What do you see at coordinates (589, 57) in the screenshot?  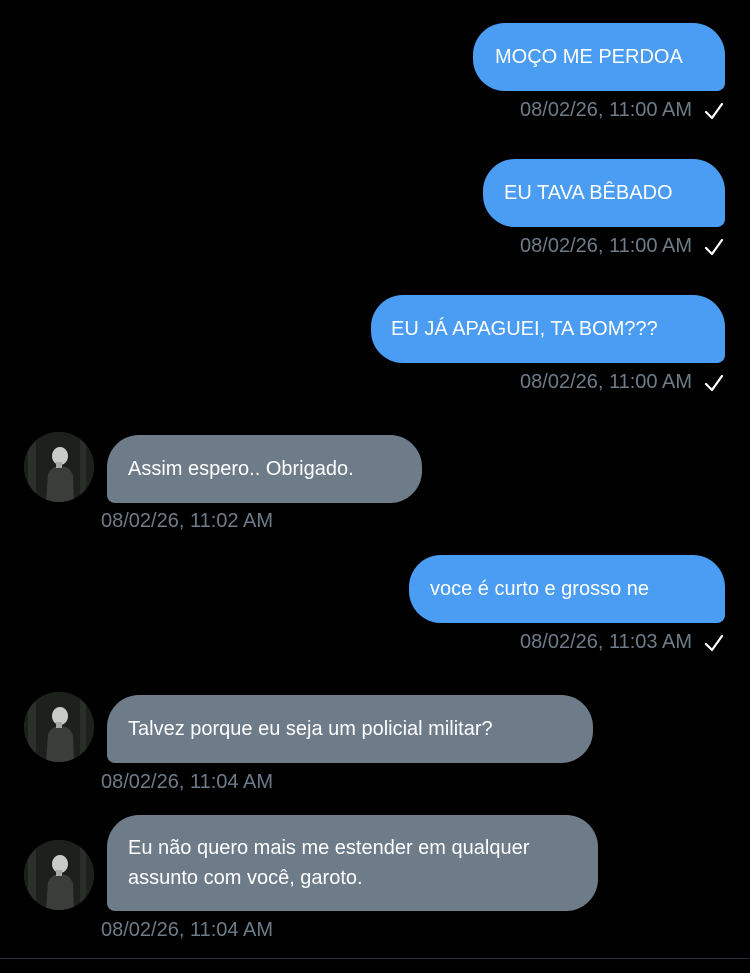 I see `message-text: MOÇO ME PERDOA` at bounding box center [589, 57].